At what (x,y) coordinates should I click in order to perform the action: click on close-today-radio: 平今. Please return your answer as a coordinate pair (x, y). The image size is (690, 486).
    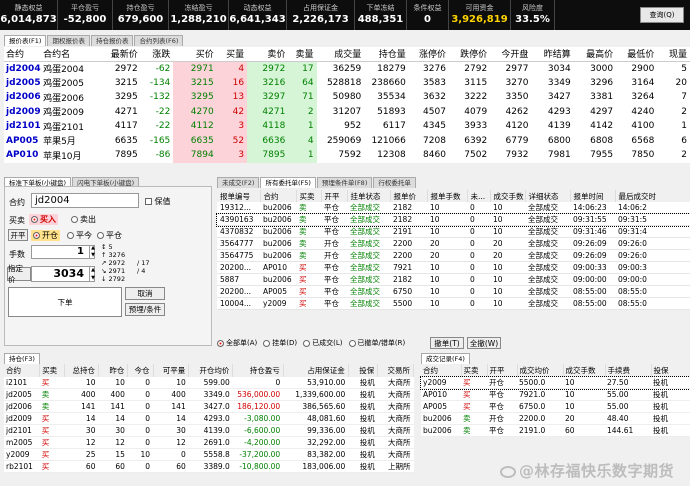
    Looking at the image, I should click on (79, 235).